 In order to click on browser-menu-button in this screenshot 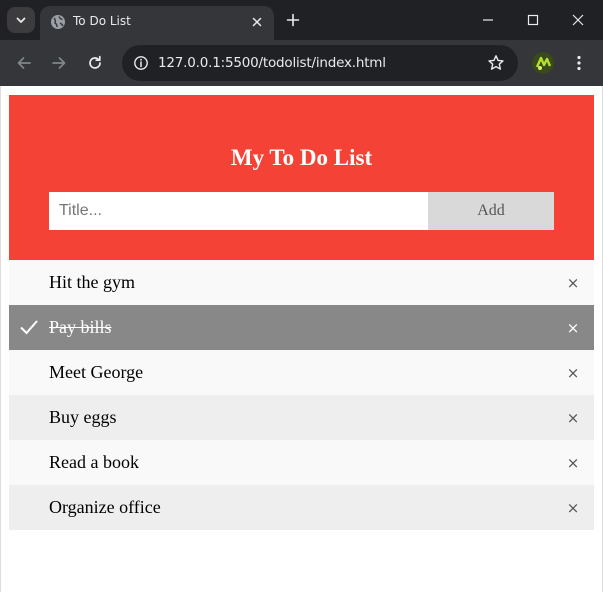, I will do `click(579, 63)`.